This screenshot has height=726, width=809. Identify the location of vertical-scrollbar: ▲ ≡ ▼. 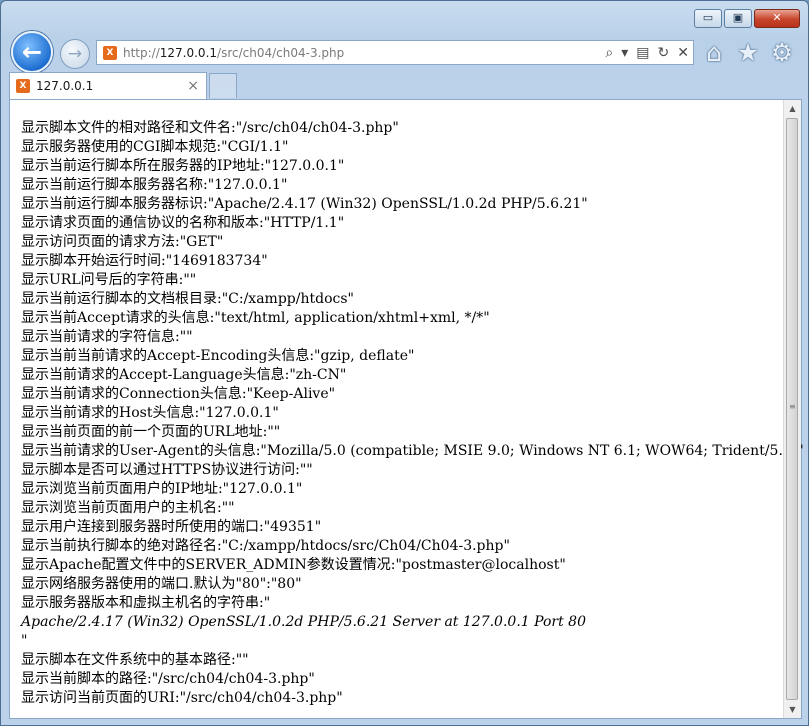
(792, 409).